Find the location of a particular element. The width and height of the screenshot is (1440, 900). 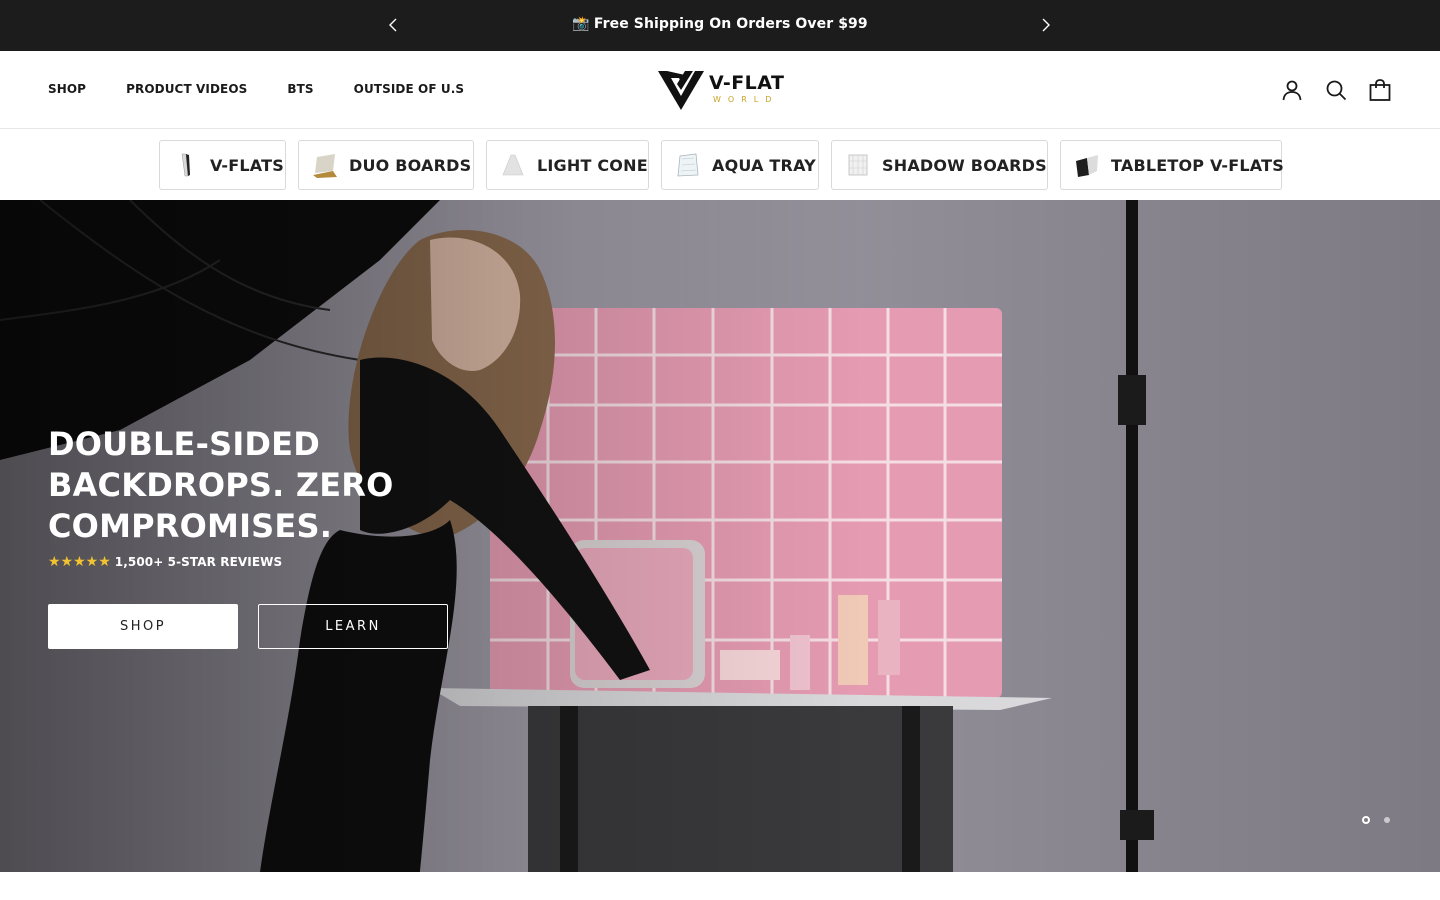

slide-indicator is located at coordinates (1376, 820).